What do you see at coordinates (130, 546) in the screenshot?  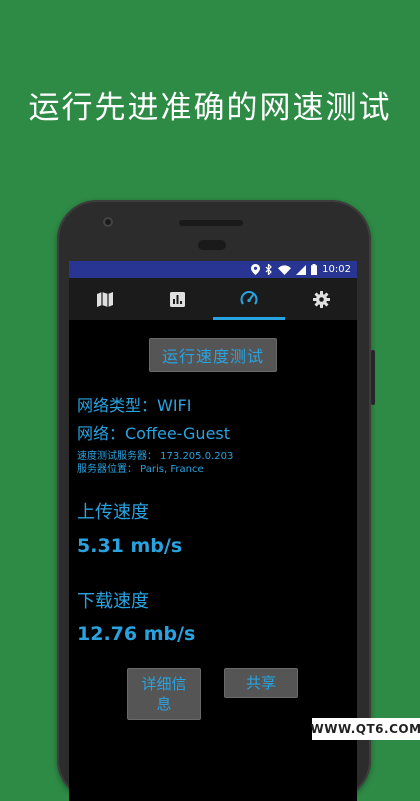 I see `upload-speed-value: 5.31 mb/s` at bounding box center [130, 546].